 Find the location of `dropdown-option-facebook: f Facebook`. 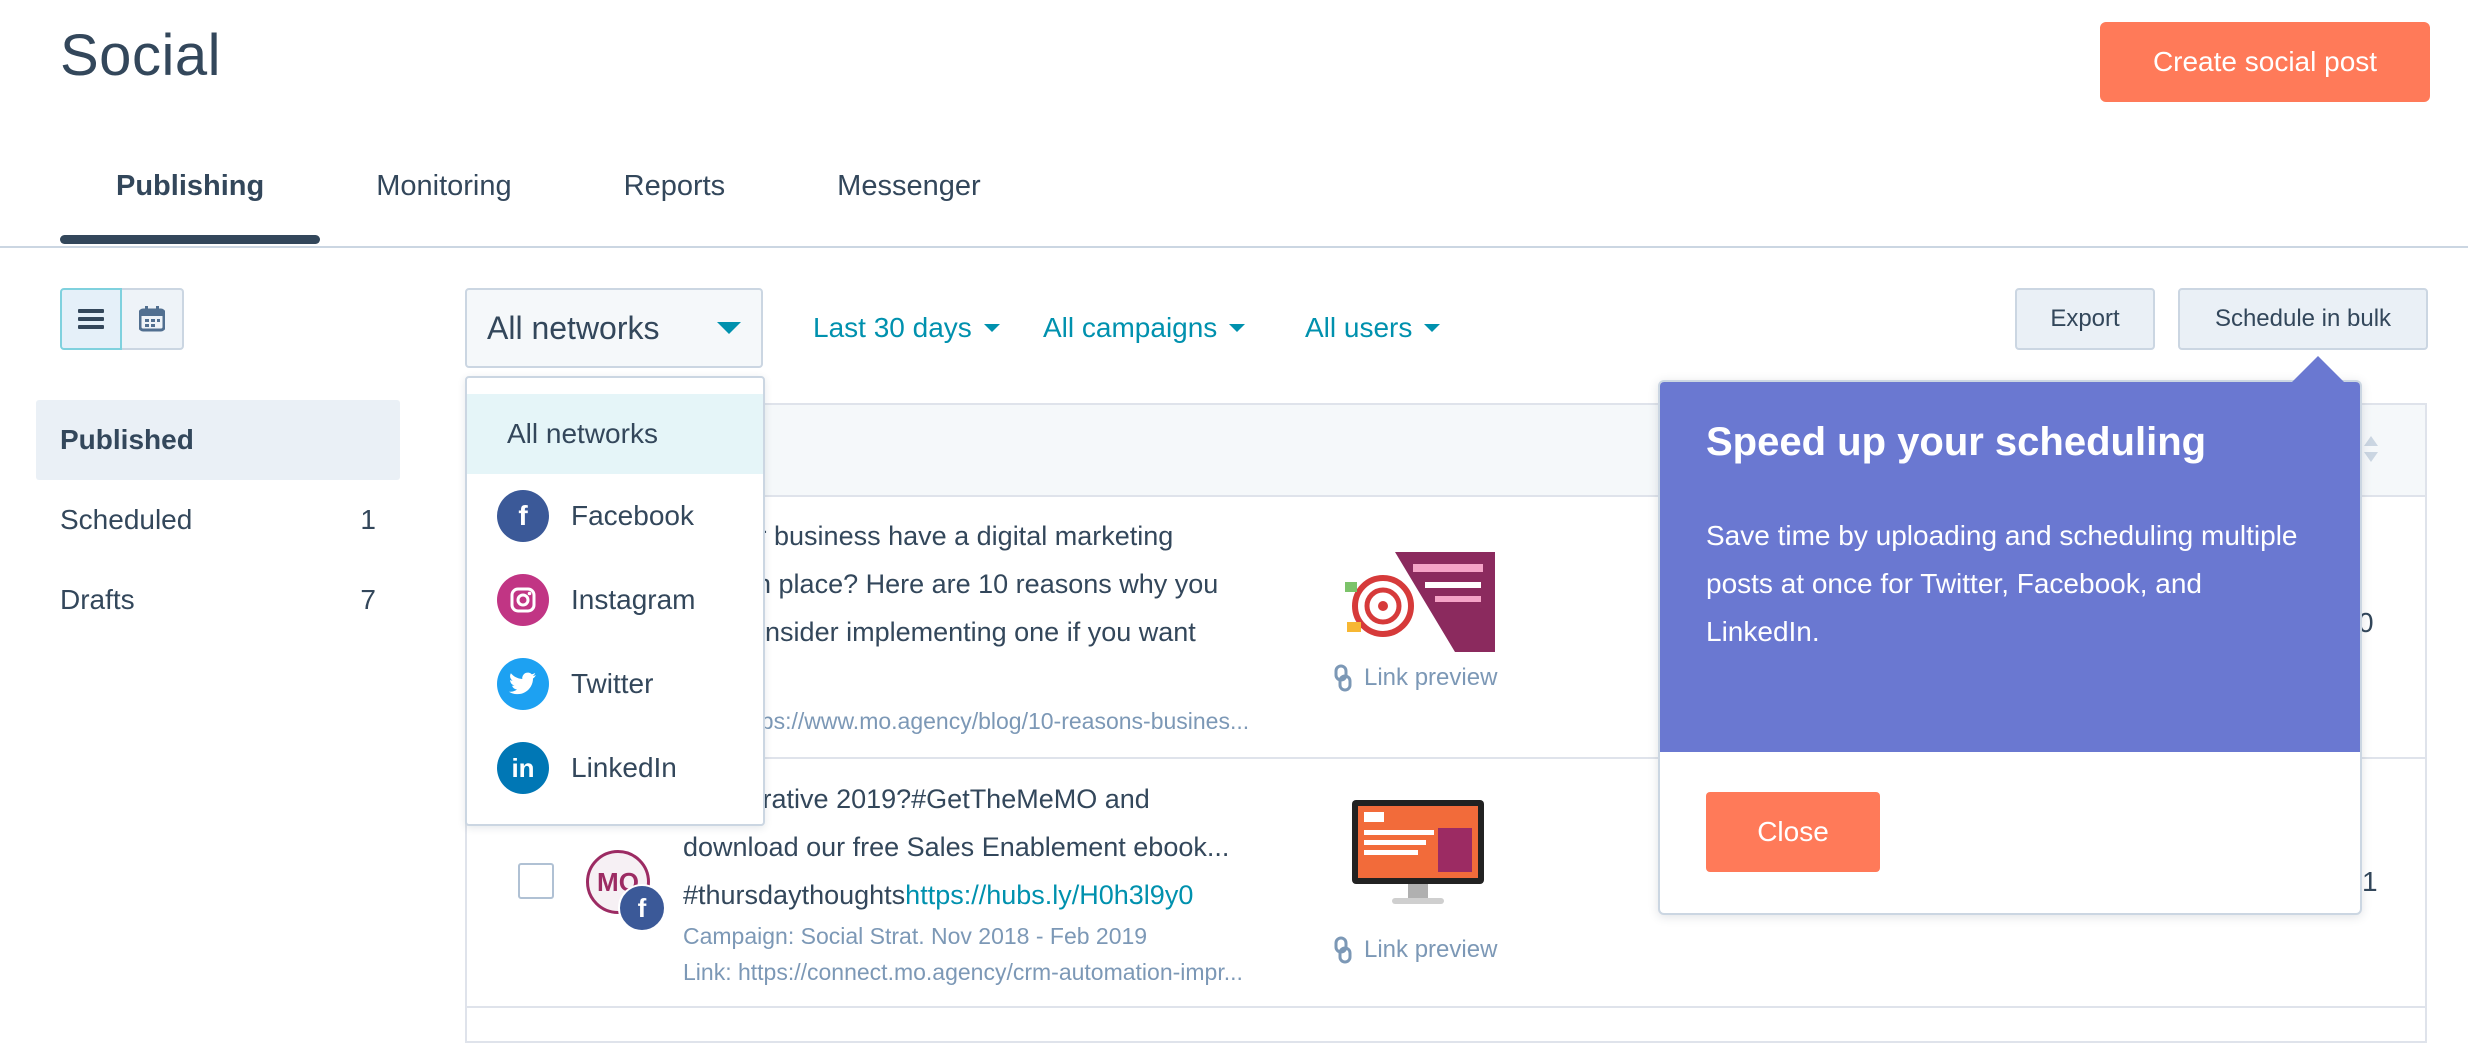

dropdown-option-facebook: f Facebook is located at coordinates (615, 516).